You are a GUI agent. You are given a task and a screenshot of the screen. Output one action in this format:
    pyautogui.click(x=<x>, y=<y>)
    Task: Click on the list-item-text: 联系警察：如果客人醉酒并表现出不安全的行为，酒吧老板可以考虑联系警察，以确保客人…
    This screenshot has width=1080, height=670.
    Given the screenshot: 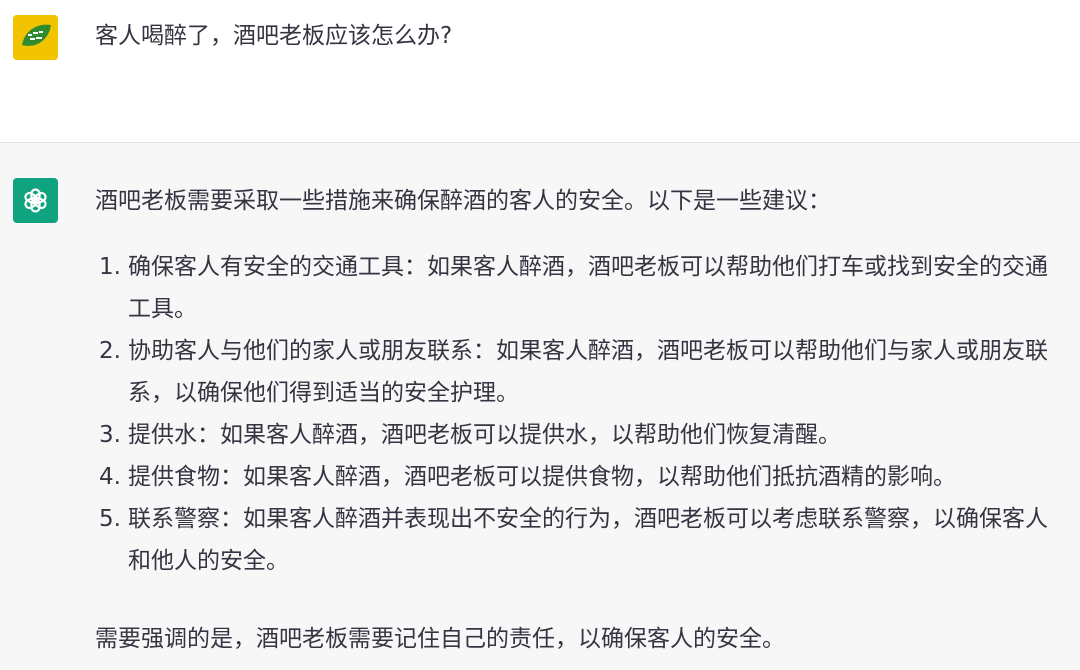 What is the action you would take?
    pyautogui.click(x=588, y=540)
    